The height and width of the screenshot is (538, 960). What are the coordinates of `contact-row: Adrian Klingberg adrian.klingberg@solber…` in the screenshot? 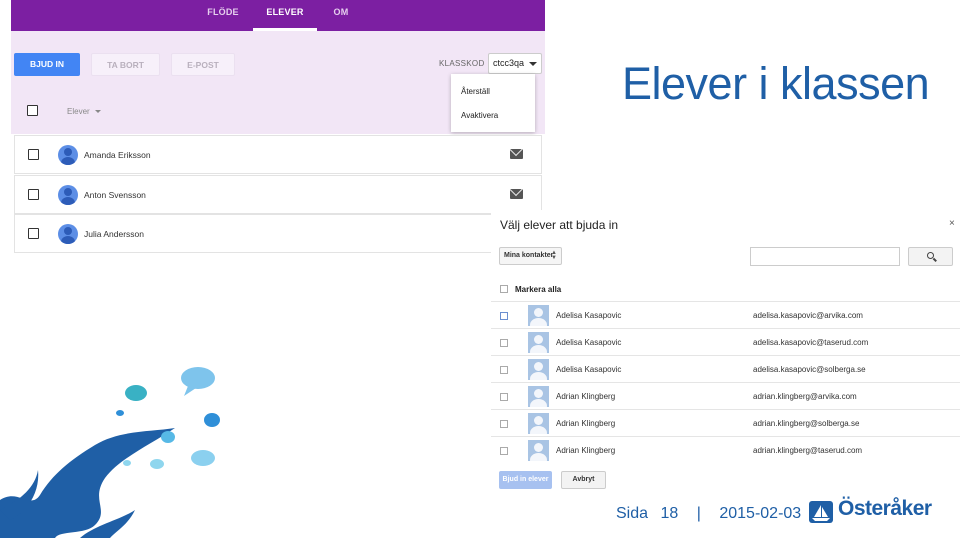 It's located at (725, 422).